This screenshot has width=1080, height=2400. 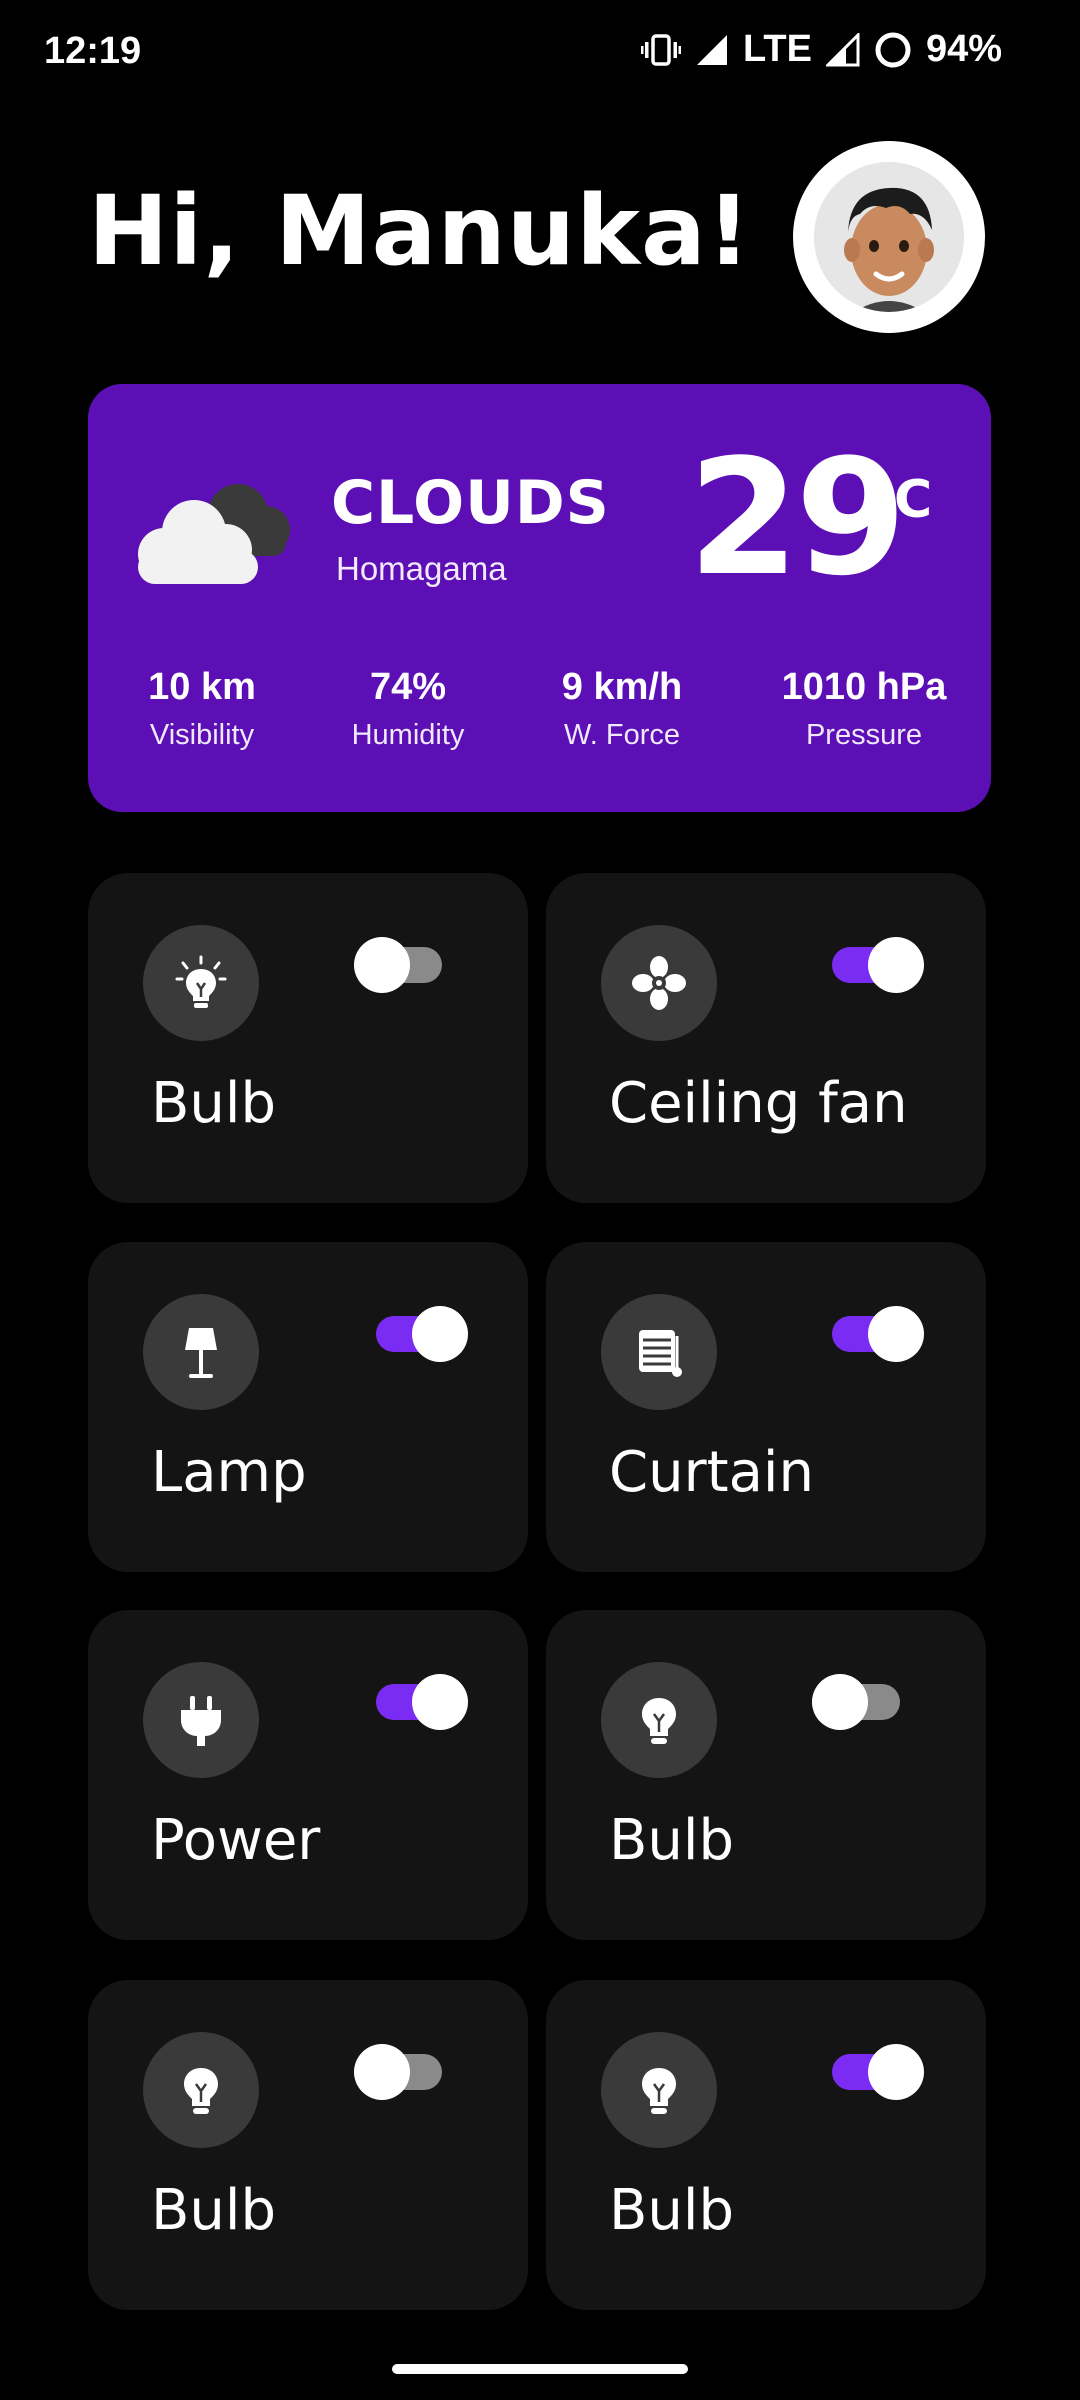 What do you see at coordinates (408, 687) in the screenshot?
I see `stat-value: 74%` at bounding box center [408, 687].